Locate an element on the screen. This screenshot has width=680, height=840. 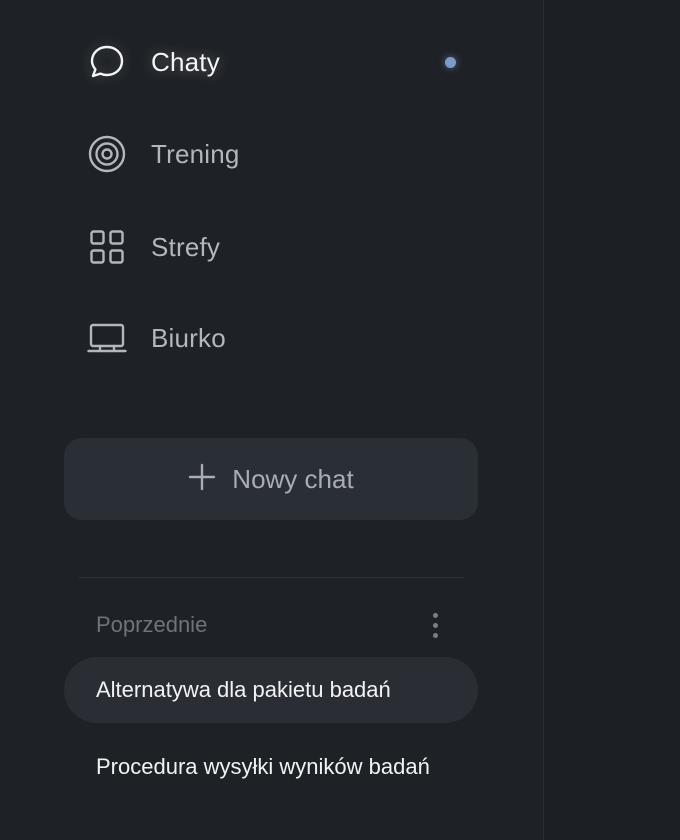
history-section-title: Poprzednie is located at coordinates (152, 624).